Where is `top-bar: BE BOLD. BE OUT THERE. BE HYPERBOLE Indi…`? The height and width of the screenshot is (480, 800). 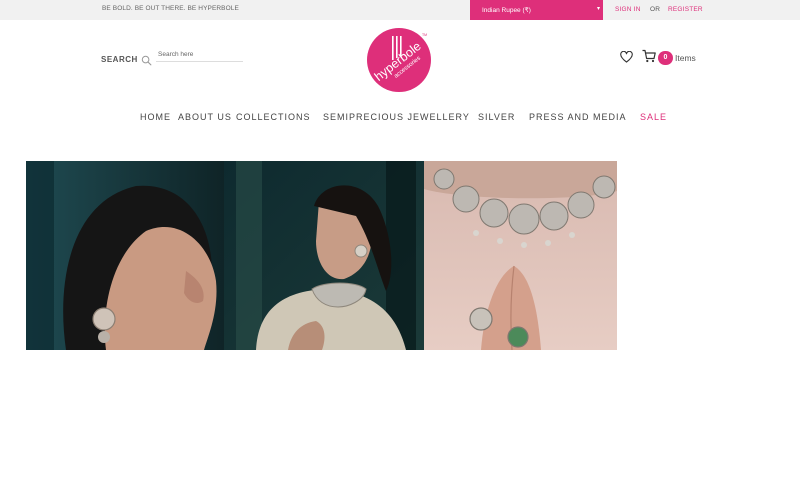 top-bar: BE BOLD. BE OUT THERE. BE HYPERBOLE Indi… is located at coordinates (400, 10).